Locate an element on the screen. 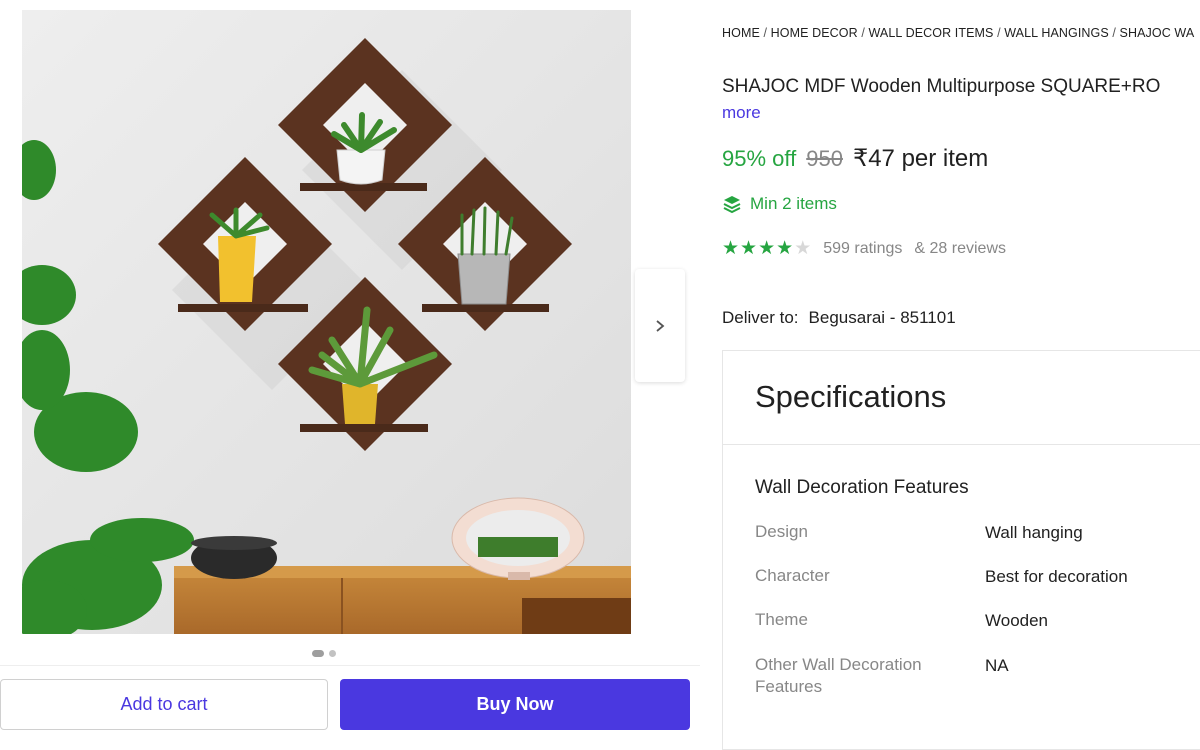 The width and height of the screenshot is (1200, 750). reviews-count: & 28 reviews is located at coordinates (960, 248).